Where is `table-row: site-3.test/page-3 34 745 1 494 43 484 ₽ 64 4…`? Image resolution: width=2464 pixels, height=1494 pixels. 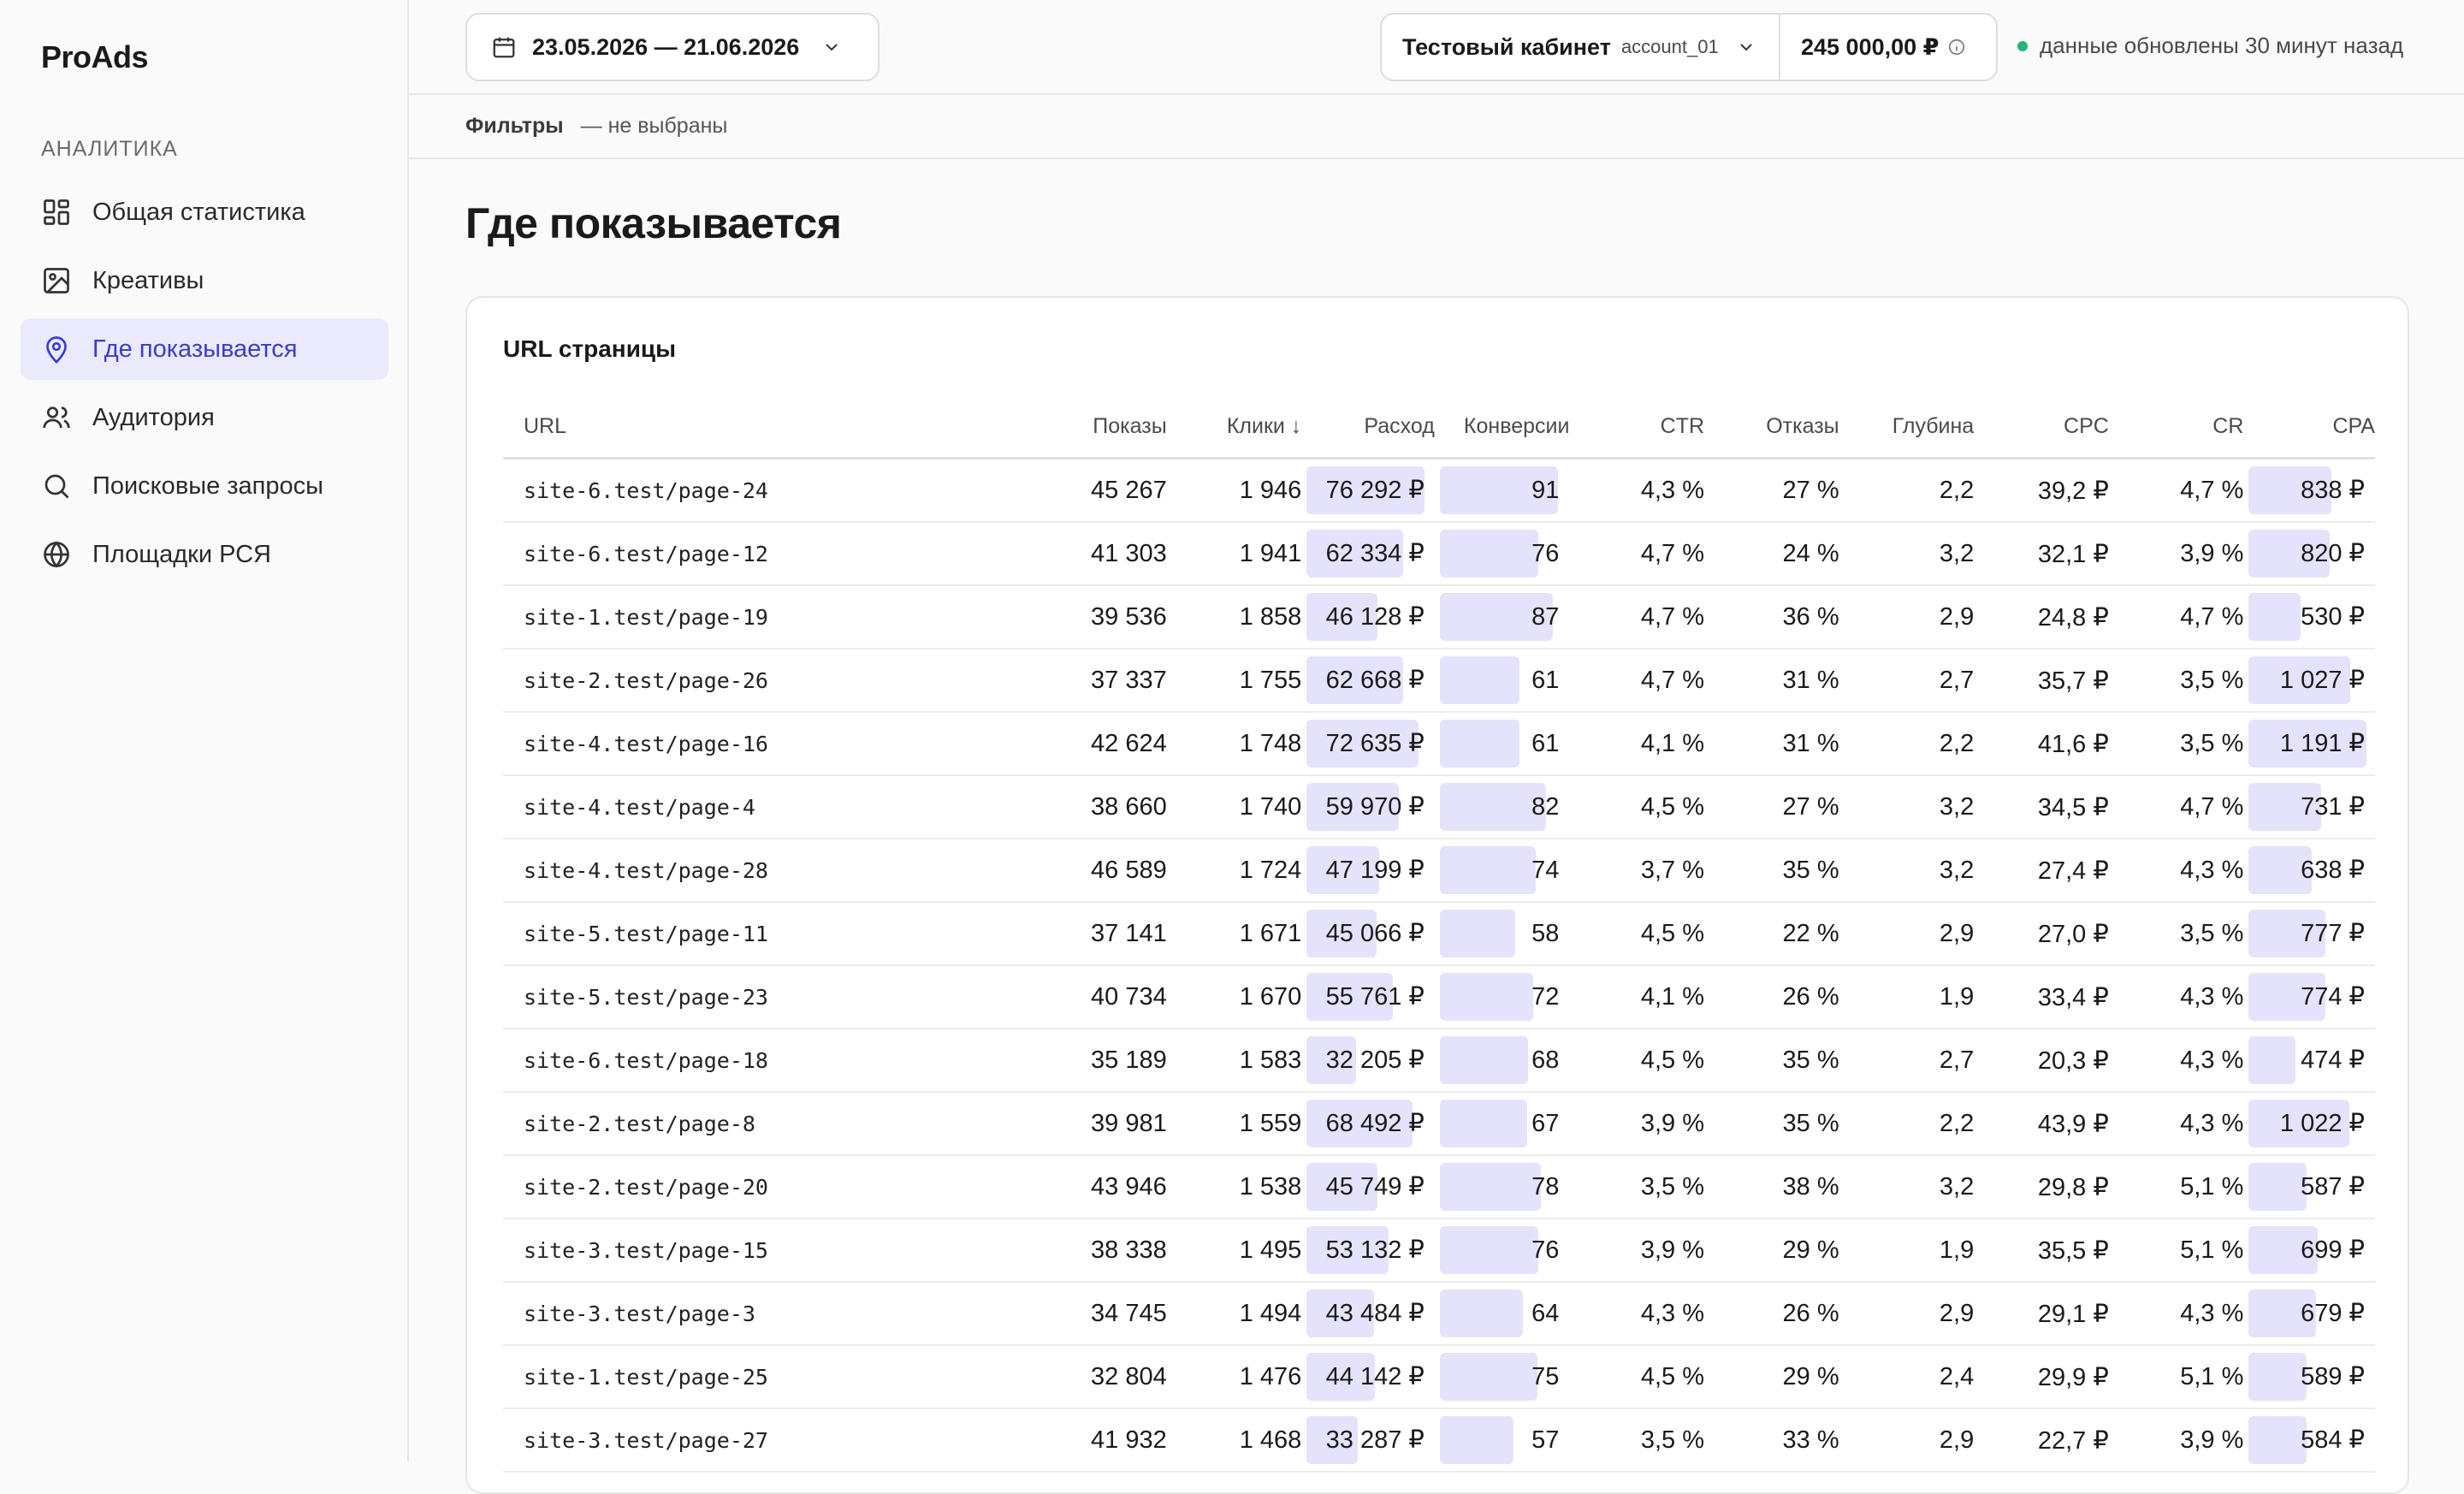
table-row: site-3.test/page-3 34 745 1 494 43 484 ₽ 64 4… is located at coordinates (1439, 1314).